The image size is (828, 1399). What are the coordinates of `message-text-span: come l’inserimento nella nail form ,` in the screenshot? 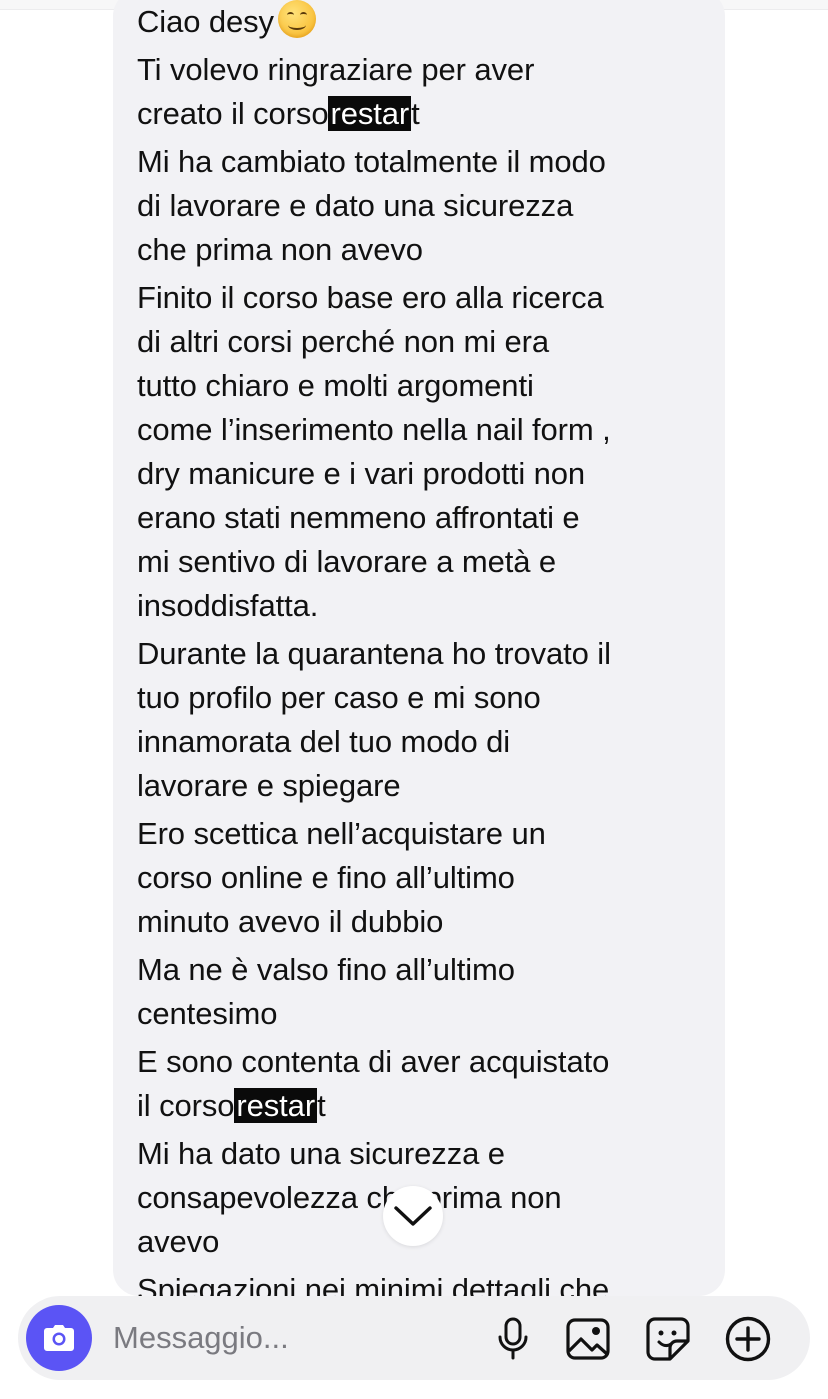 It's located at (374, 429).